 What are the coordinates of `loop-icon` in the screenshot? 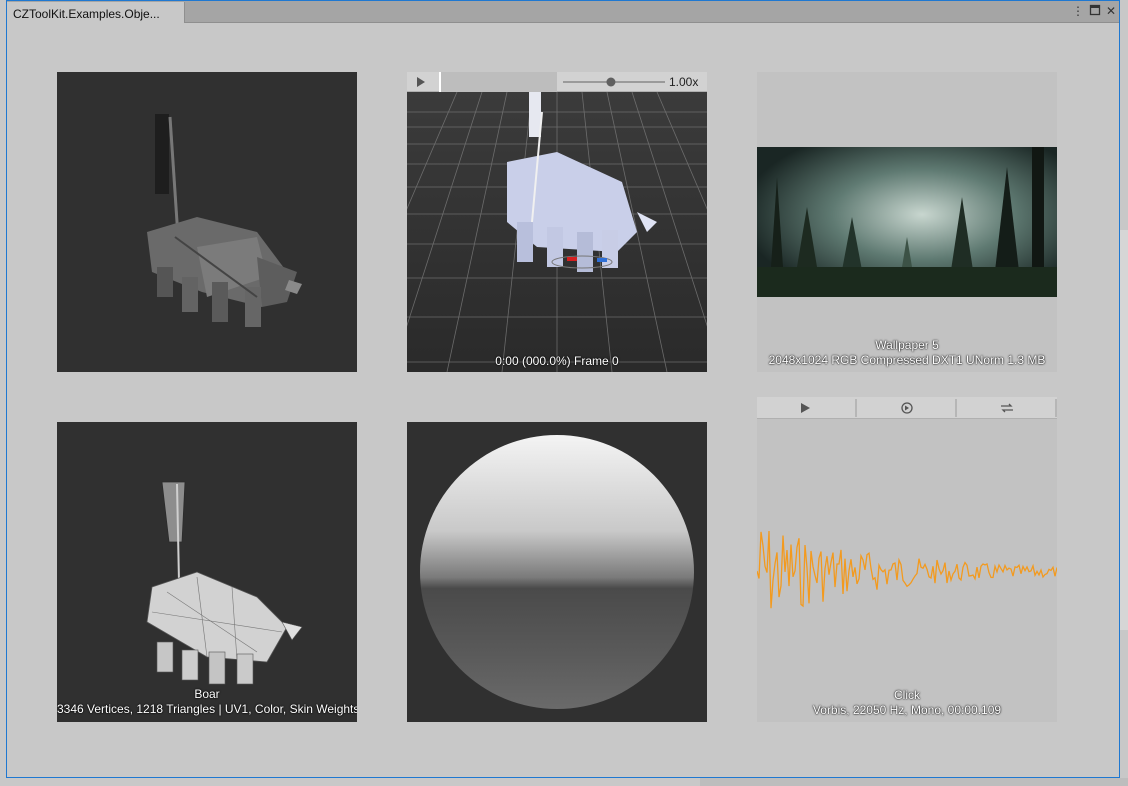 It's located at (1007, 408).